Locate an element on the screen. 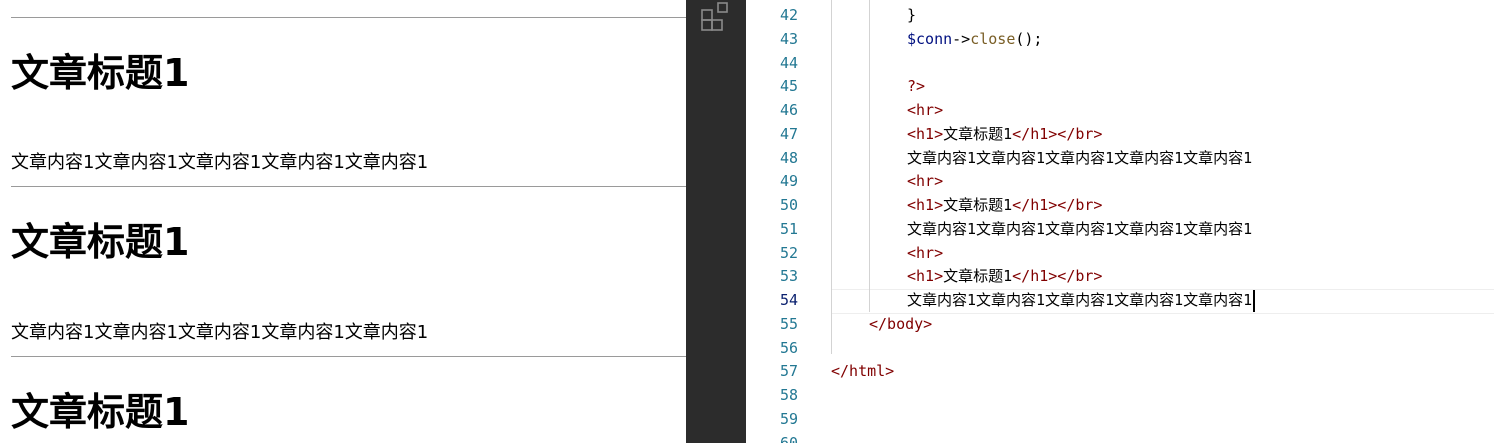 The image size is (1494, 443). php-close-tag: ?> is located at coordinates (916, 86).